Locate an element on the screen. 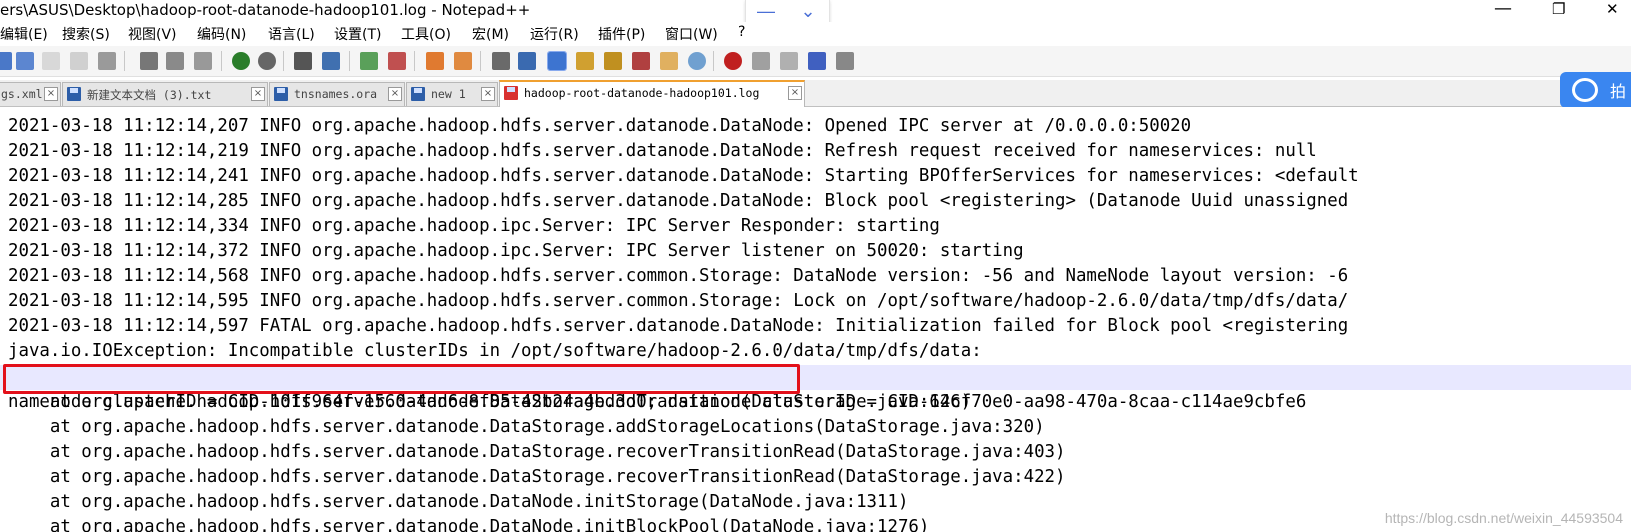 The image size is (1631, 532). save-icon is located at coordinates (6, 61).